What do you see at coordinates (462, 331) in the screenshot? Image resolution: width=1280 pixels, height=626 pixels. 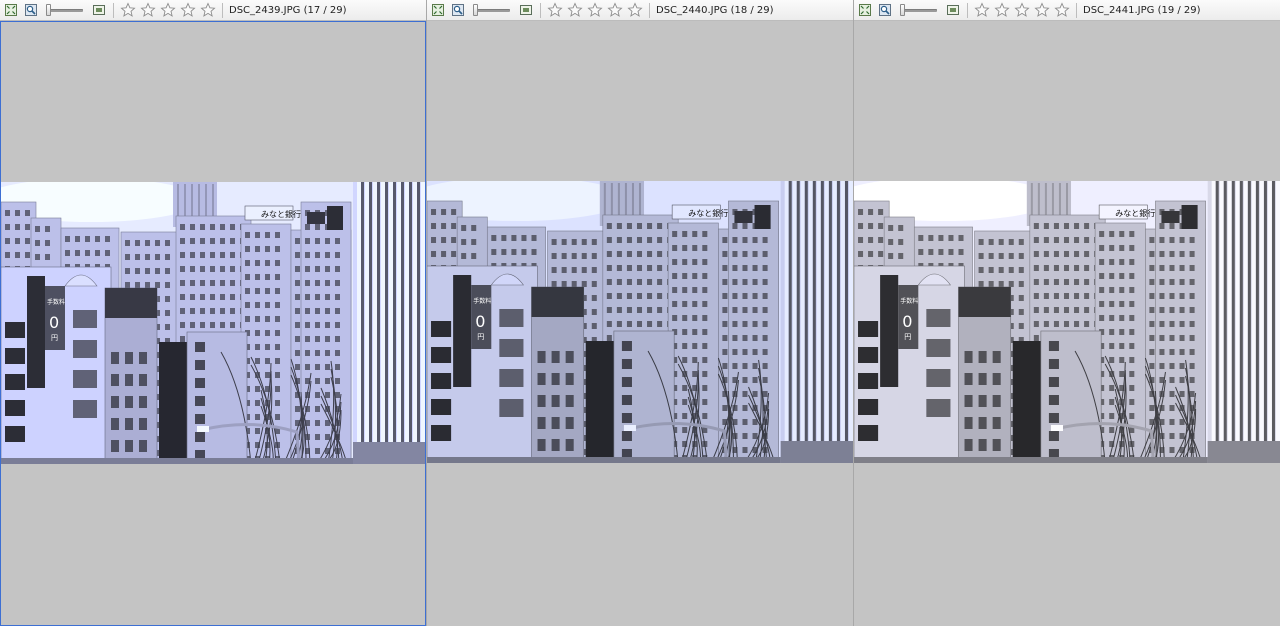 I see `dark-column` at bounding box center [462, 331].